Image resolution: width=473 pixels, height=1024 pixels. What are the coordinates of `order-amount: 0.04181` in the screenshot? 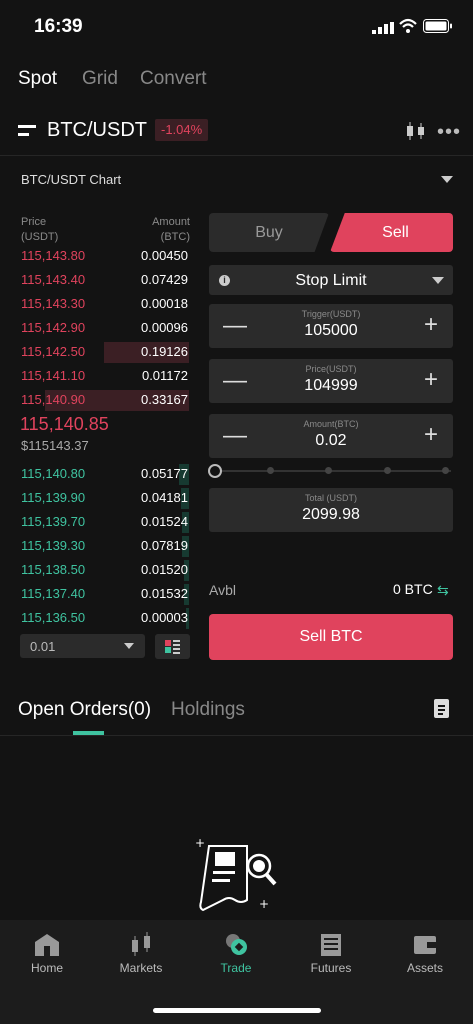 It's located at (164, 497).